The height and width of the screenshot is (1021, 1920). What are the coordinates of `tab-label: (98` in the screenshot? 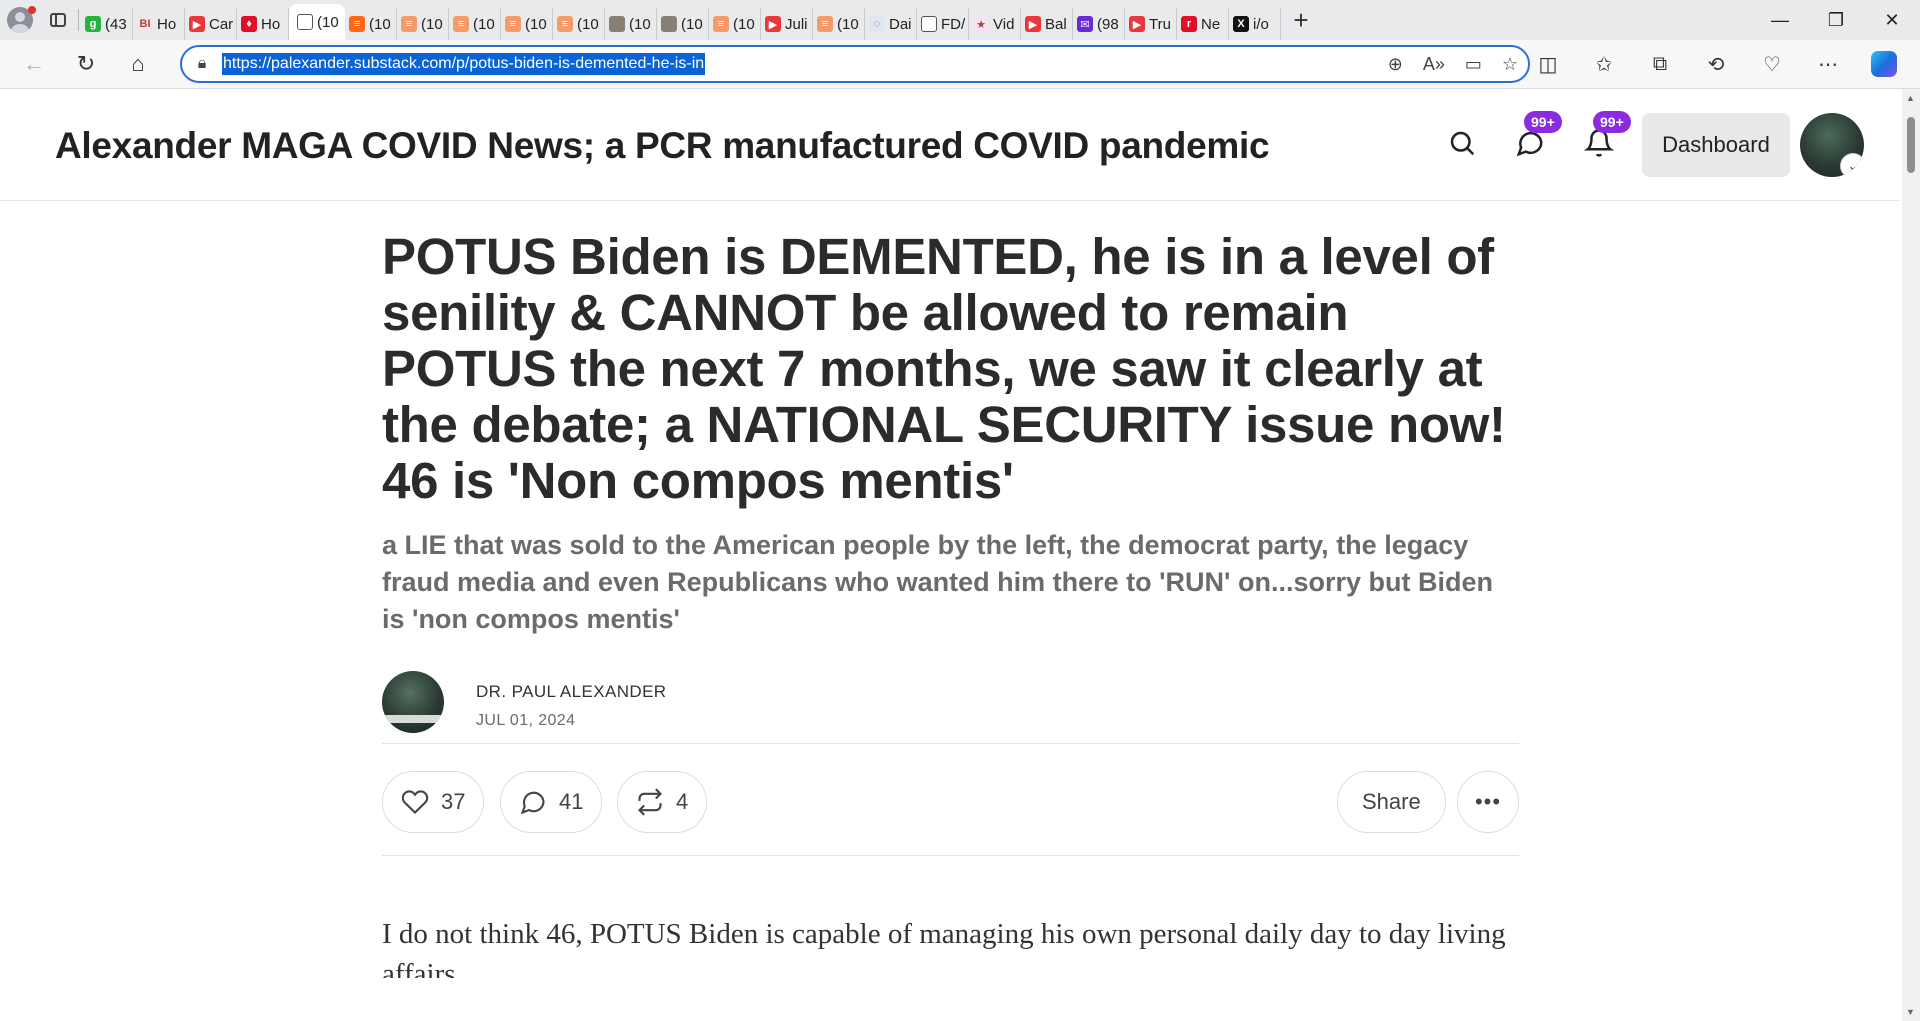 It's located at (1108, 24).